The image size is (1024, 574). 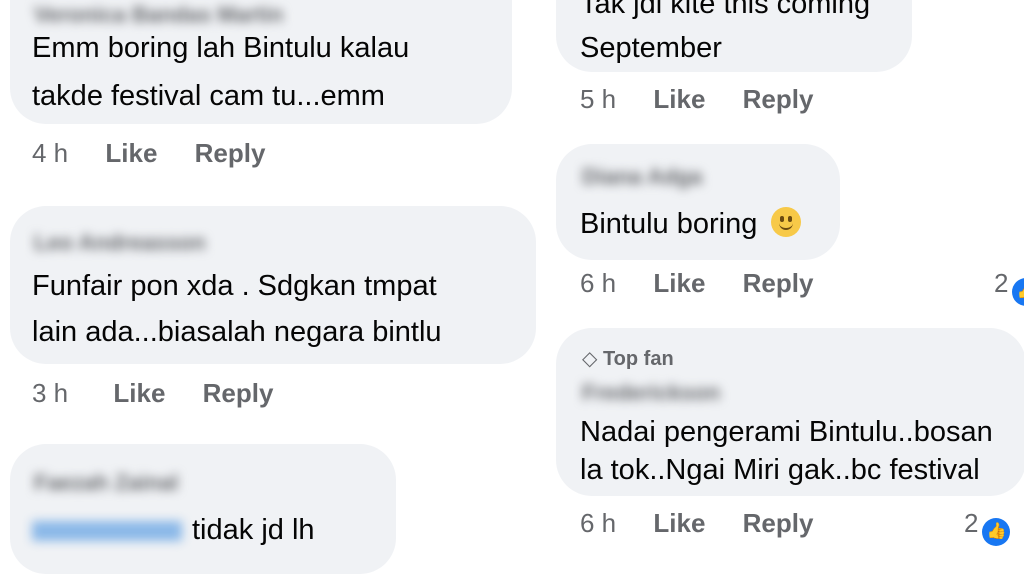 What do you see at coordinates (106, 483) in the screenshot?
I see `comment-author: Faezah Zainal` at bounding box center [106, 483].